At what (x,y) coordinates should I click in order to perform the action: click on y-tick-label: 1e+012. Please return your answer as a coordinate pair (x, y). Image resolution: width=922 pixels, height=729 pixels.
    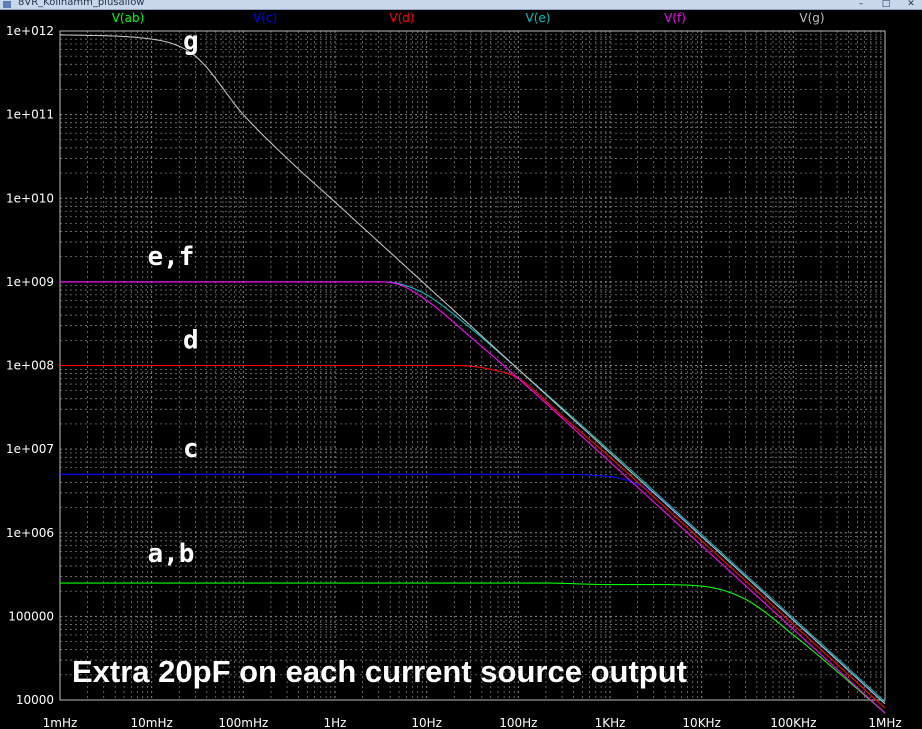
    Looking at the image, I should click on (30, 31).